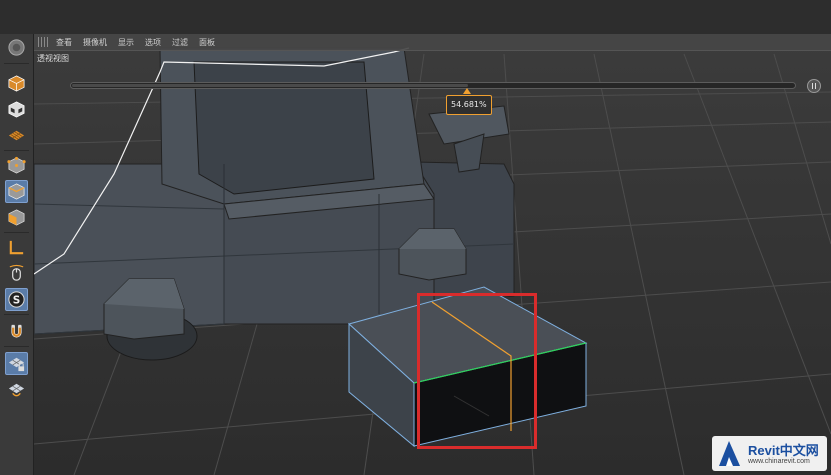  Describe the element at coordinates (16, 363) in the screenshot. I see `workplane-lock-icon` at that location.